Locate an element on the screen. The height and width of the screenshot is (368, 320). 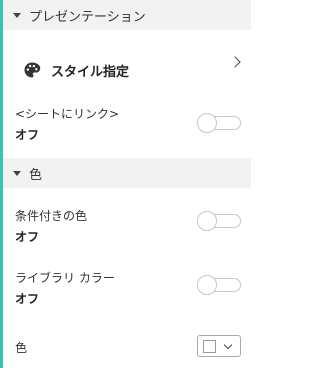
link-to-sheet-toggle is located at coordinates (219, 123).